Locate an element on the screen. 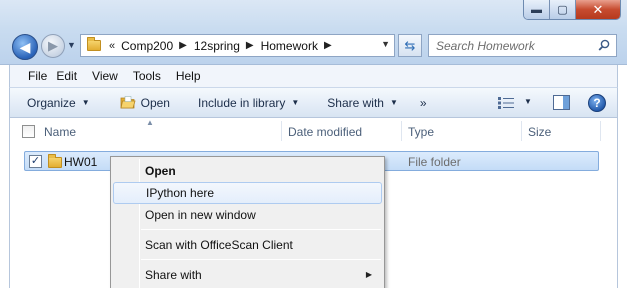 This screenshot has height=288, width=627. search-box is located at coordinates (522, 45).